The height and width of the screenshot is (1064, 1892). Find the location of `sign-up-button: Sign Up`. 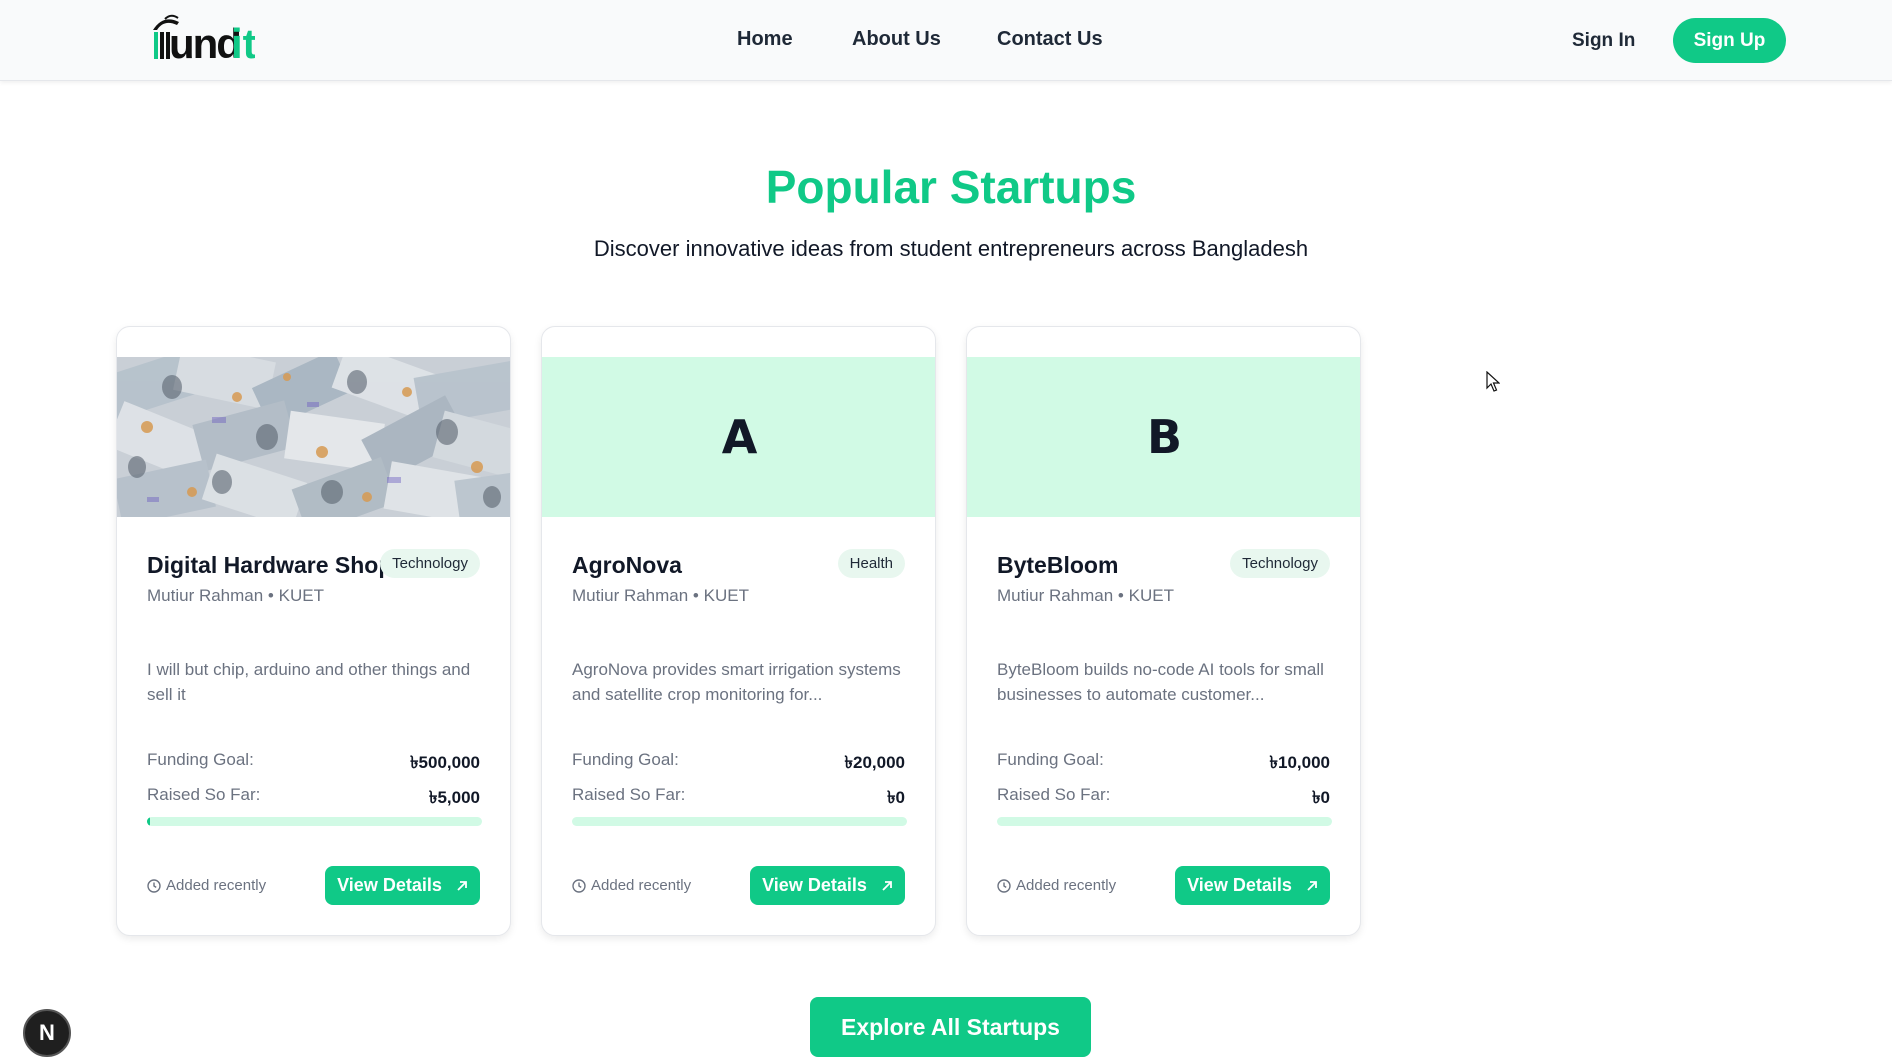

sign-up-button: Sign Up is located at coordinates (1729, 40).